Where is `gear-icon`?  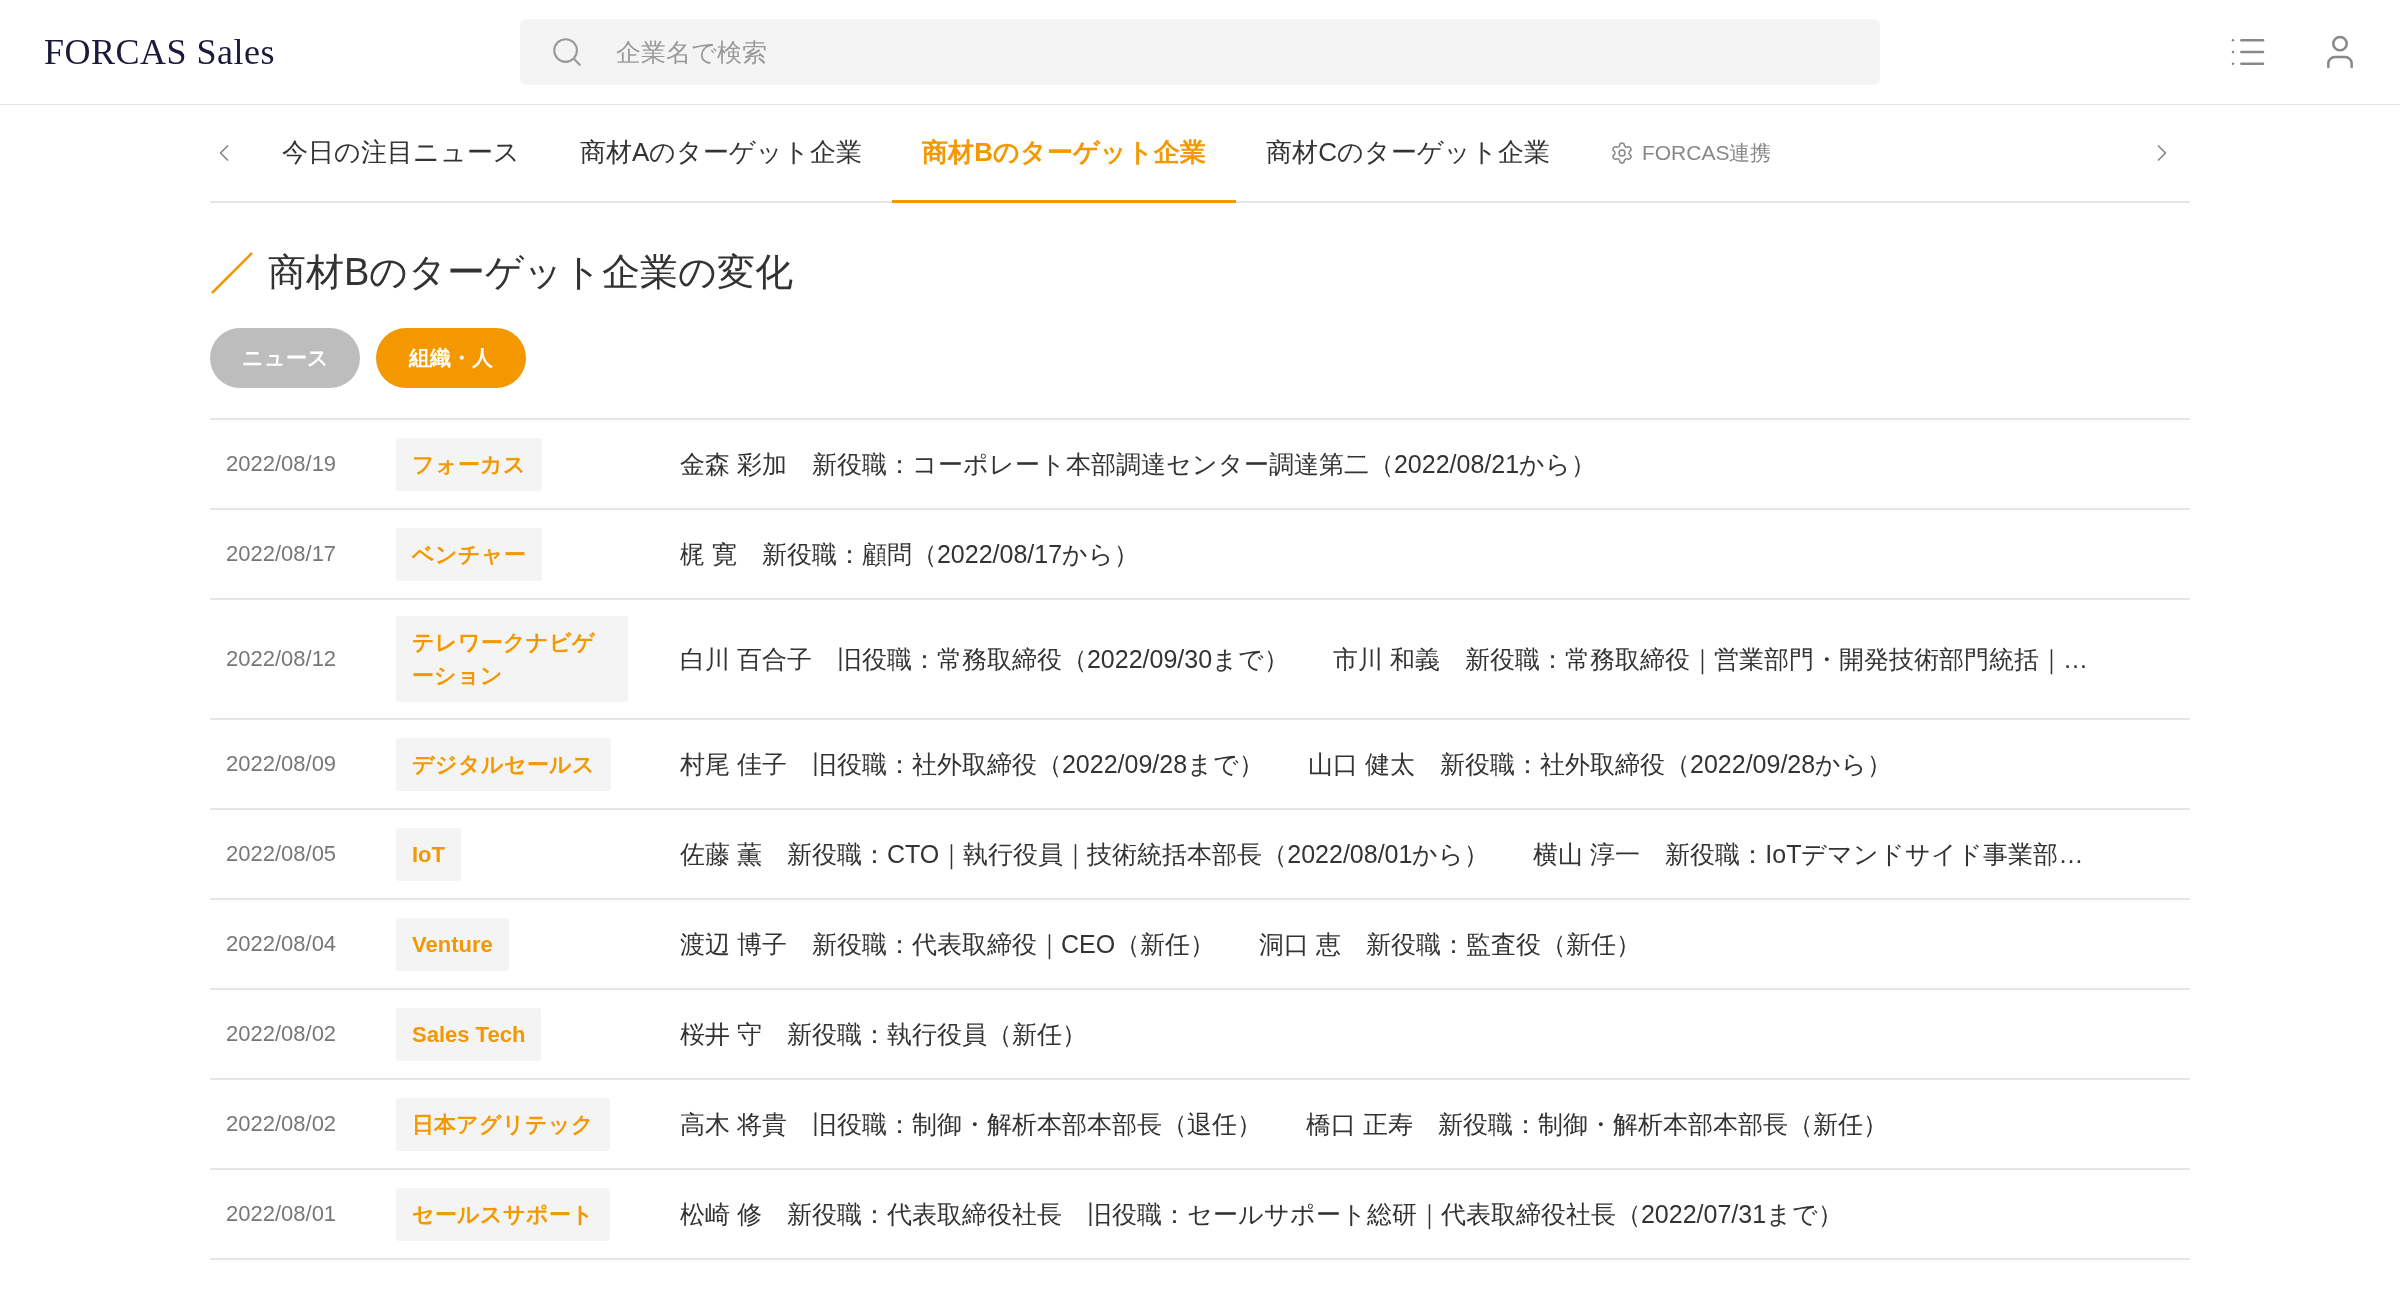 gear-icon is located at coordinates (1621, 152).